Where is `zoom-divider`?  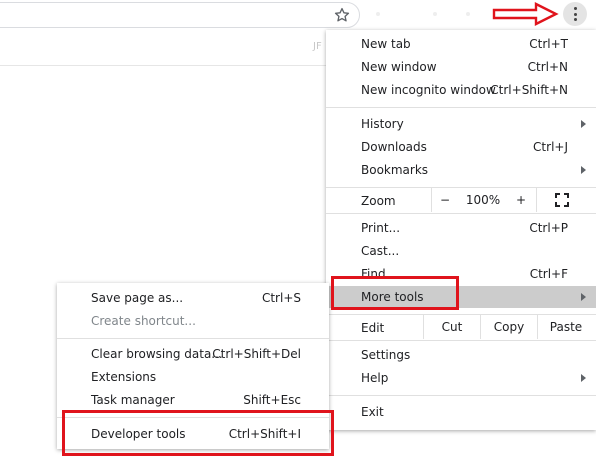 zoom-divider is located at coordinates (536, 200).